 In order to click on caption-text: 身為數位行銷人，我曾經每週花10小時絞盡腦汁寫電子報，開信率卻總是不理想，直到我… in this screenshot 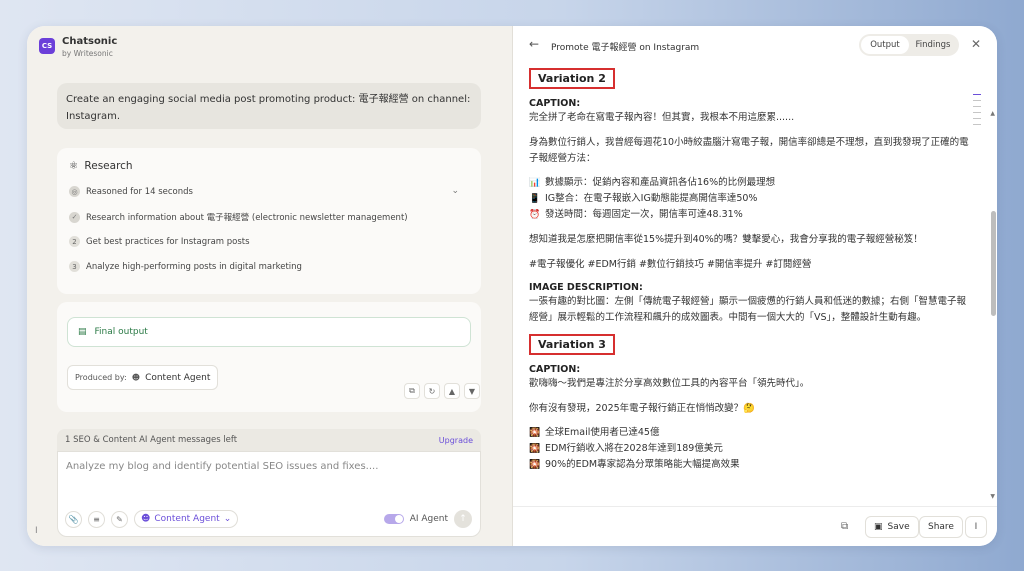, I will do `click(749, 150)`.